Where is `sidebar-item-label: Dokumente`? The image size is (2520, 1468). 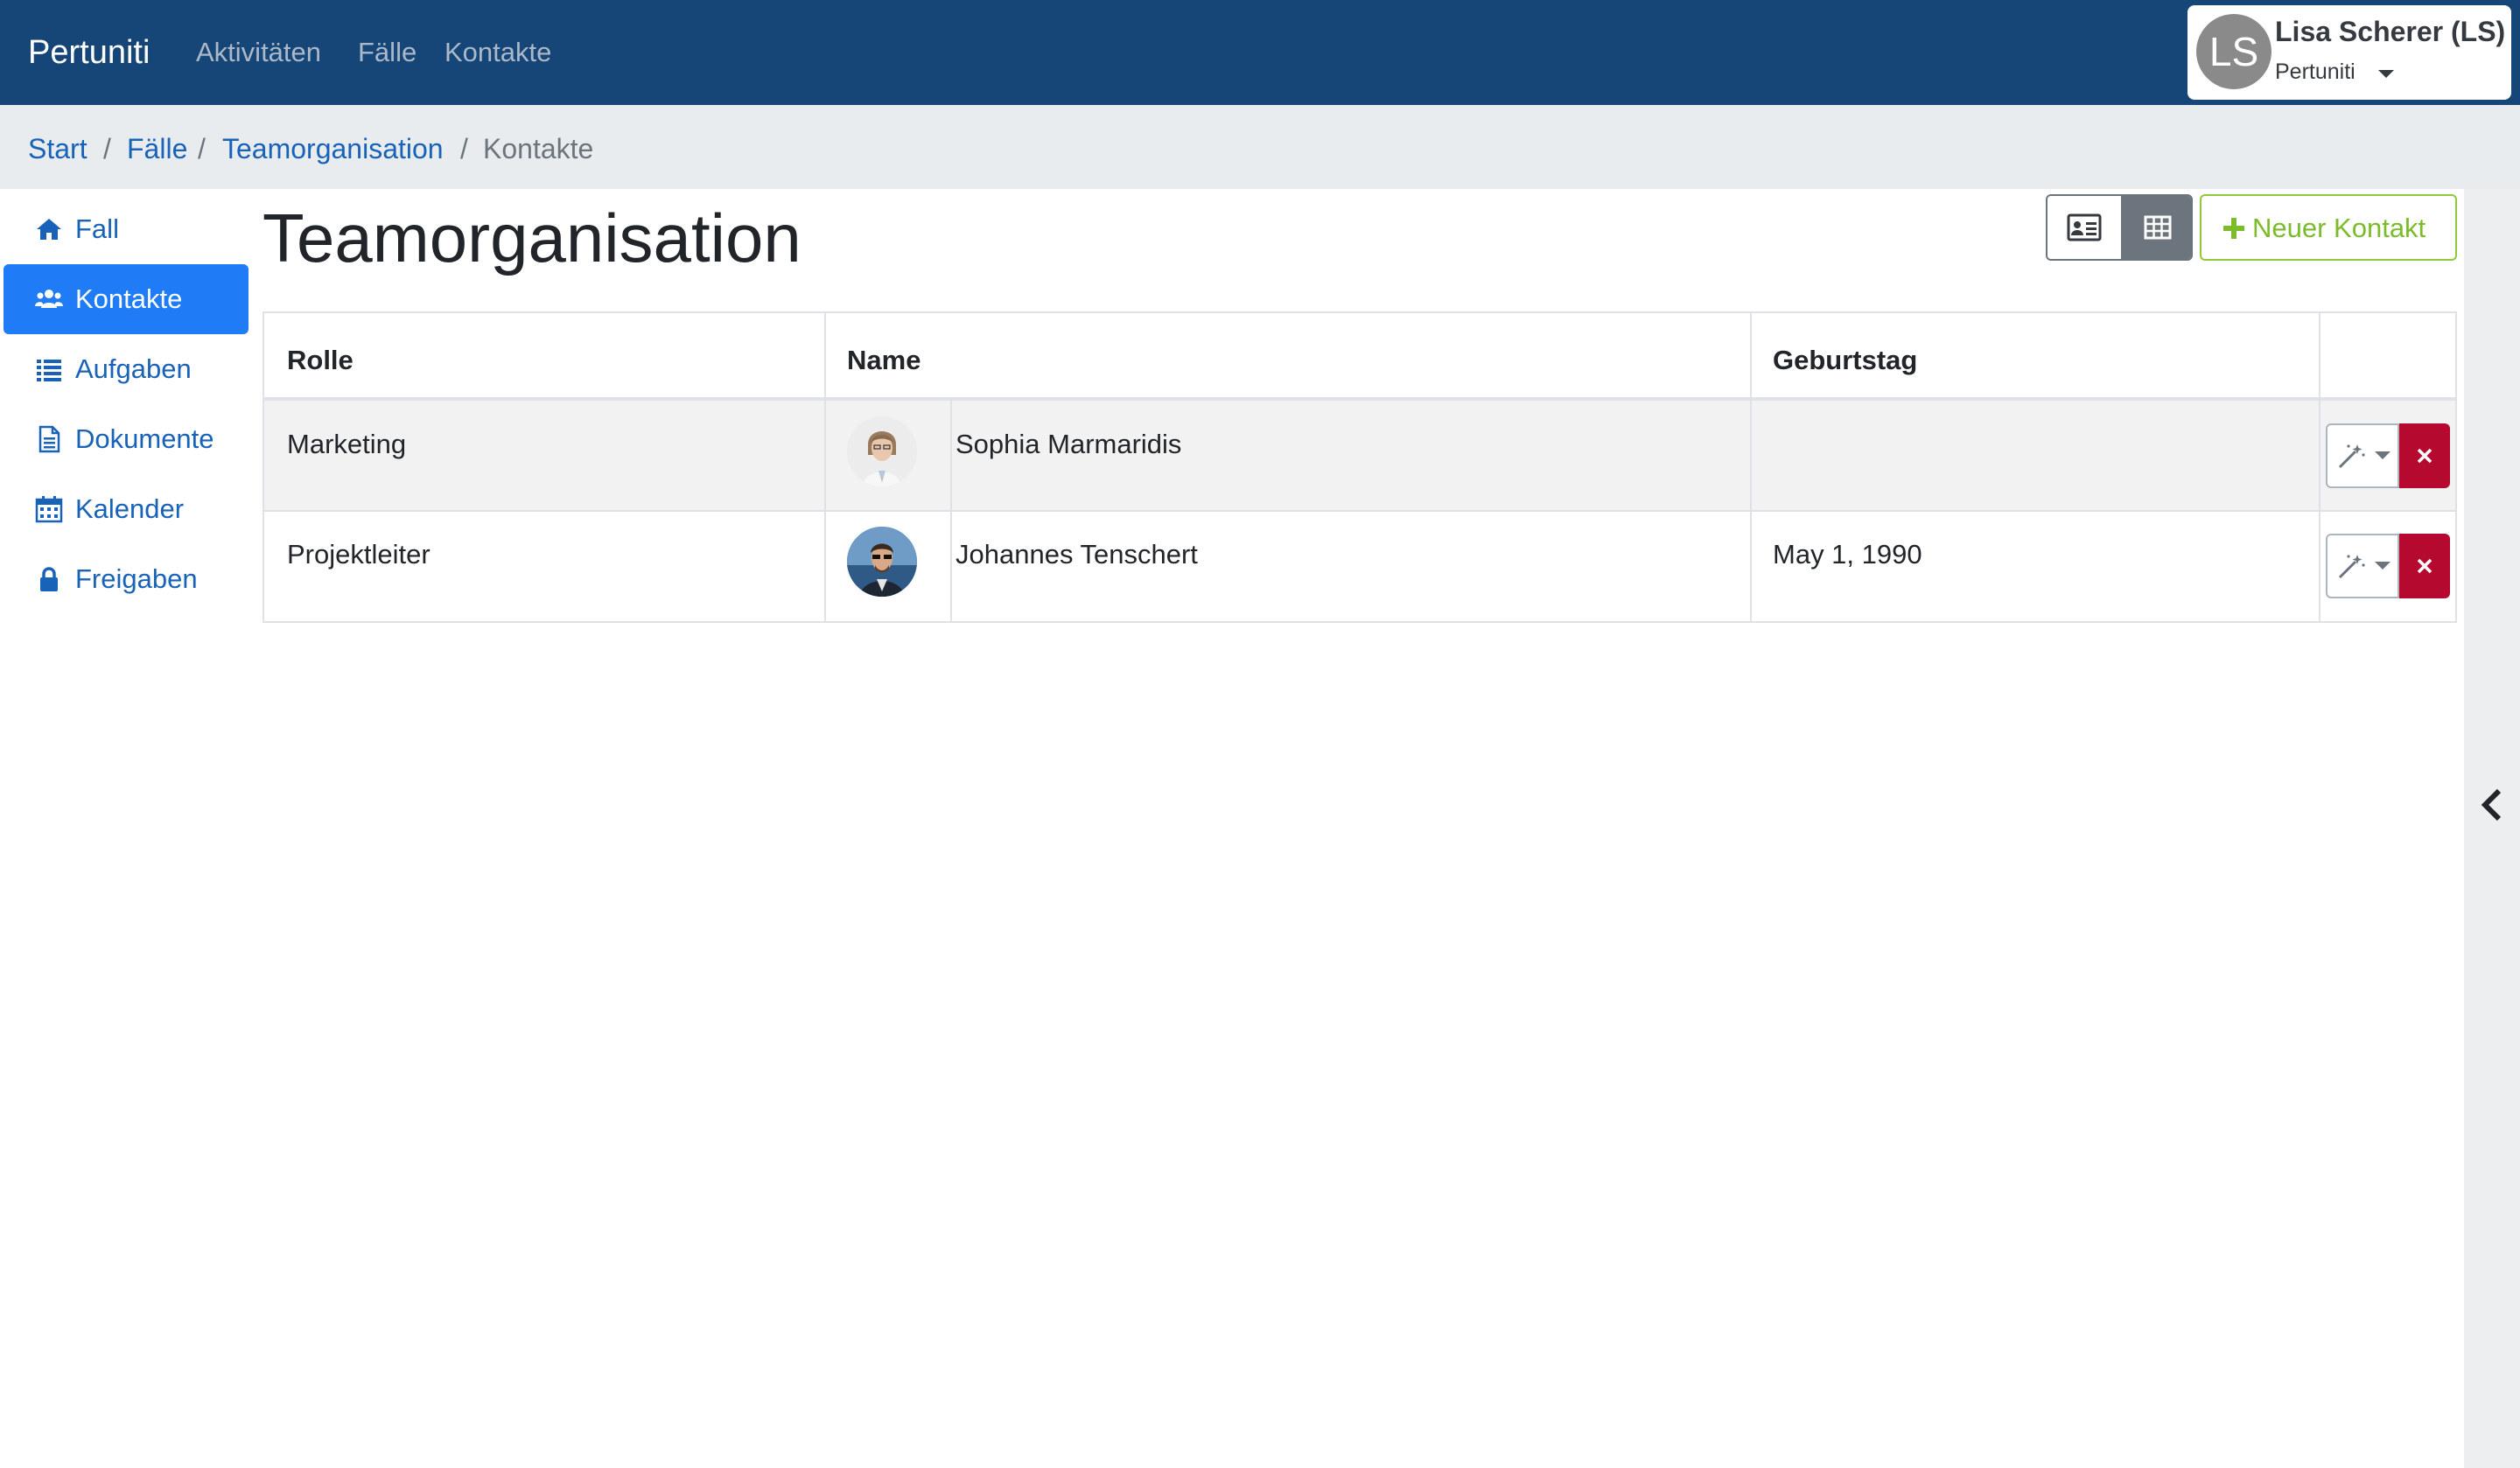 sidebar-item-label: Dokumente is located at coordinates (144, 438).